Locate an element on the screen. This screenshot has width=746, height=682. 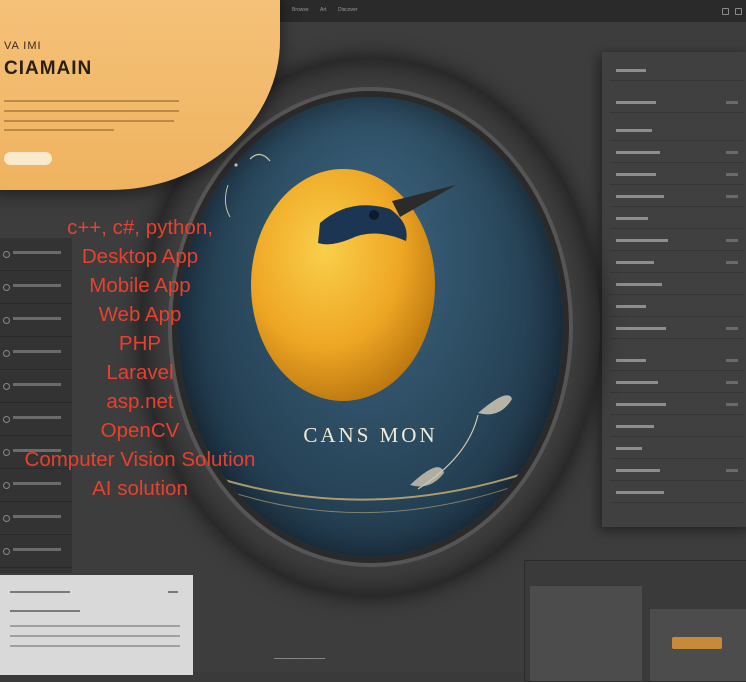
overlay-line: Desktop App is located at coordinates (140, 256).